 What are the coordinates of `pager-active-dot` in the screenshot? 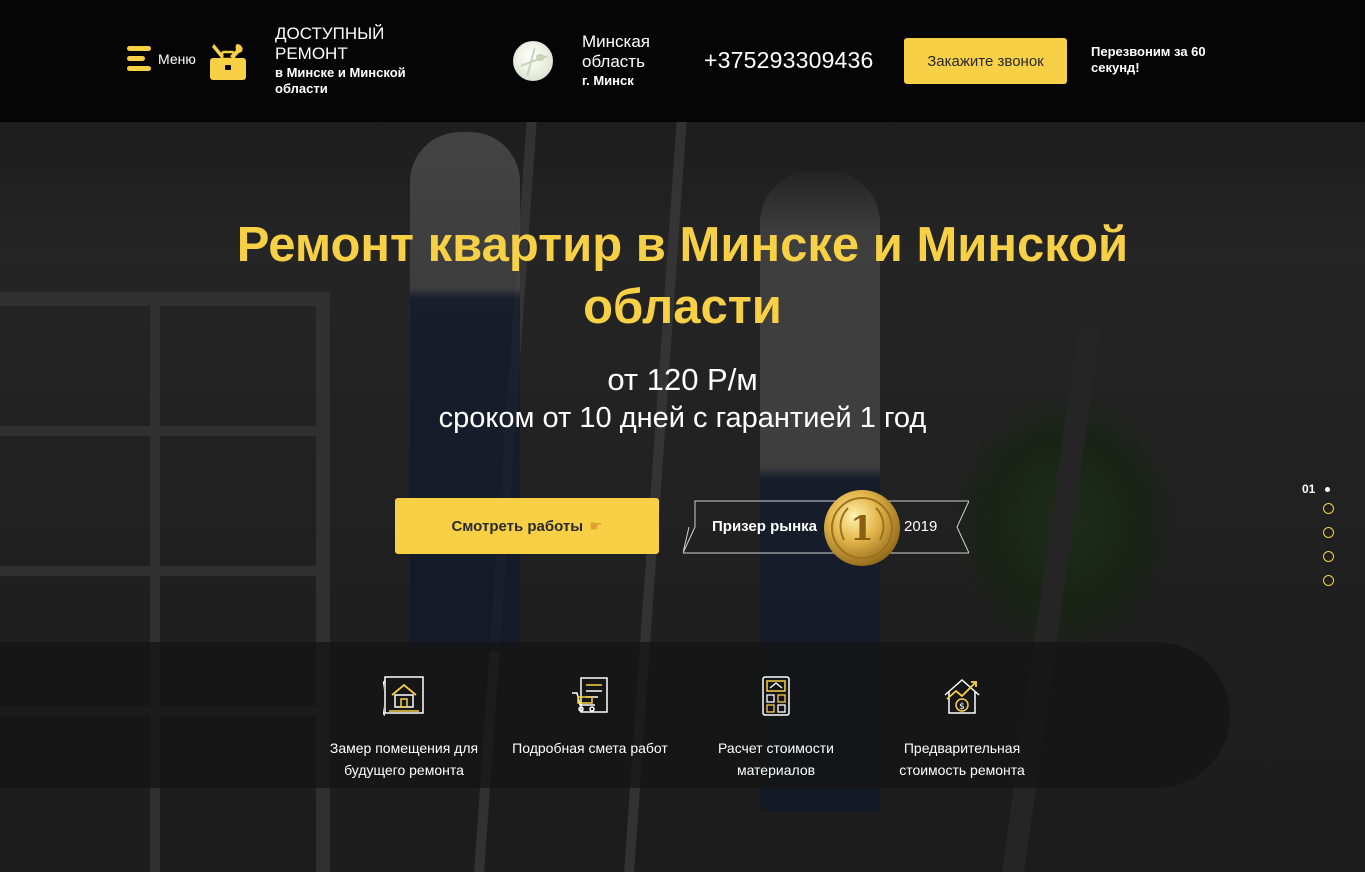 It's located at (1327, 489).